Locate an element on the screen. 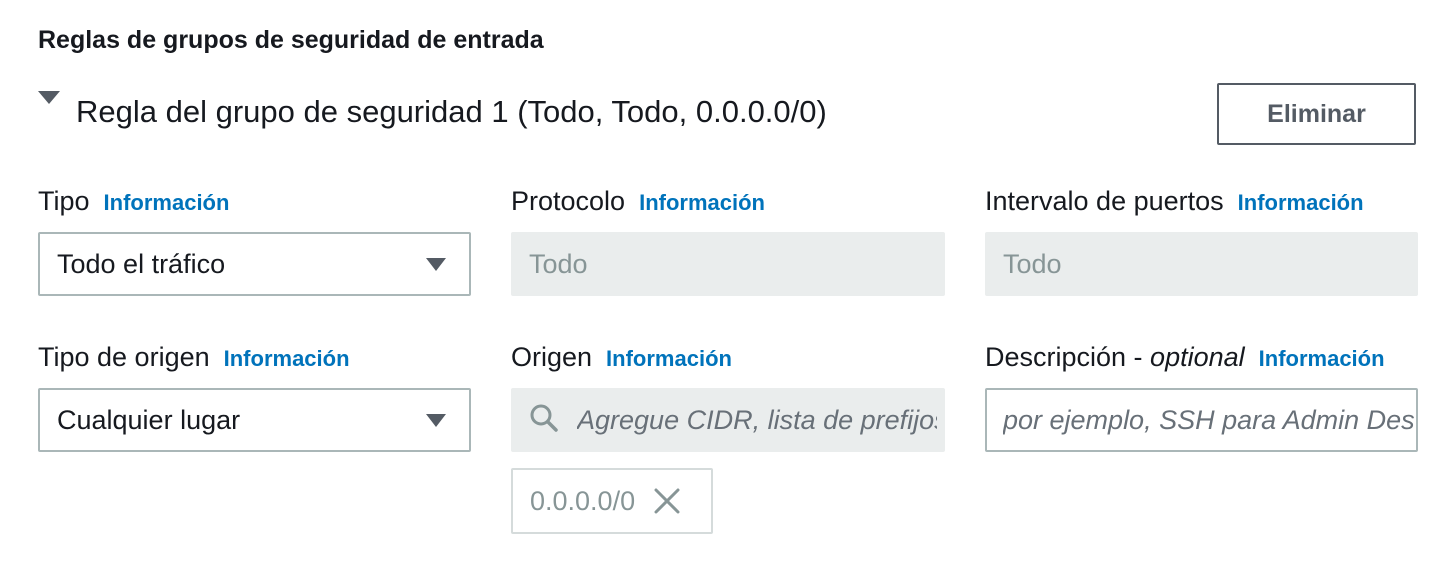 The height and width of the screenshot is (574, 1456). description-input is located at coordinates (1201, 420).